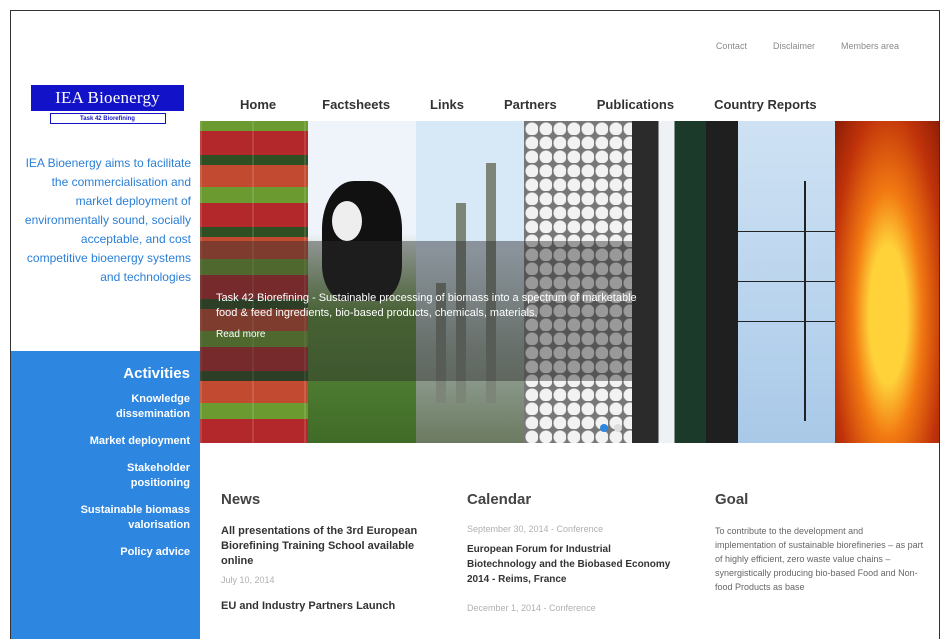  What do you see at coordinates (447, 104) in the screenshot?
I see `nav-links: Links` at bounding box center [447, 104].